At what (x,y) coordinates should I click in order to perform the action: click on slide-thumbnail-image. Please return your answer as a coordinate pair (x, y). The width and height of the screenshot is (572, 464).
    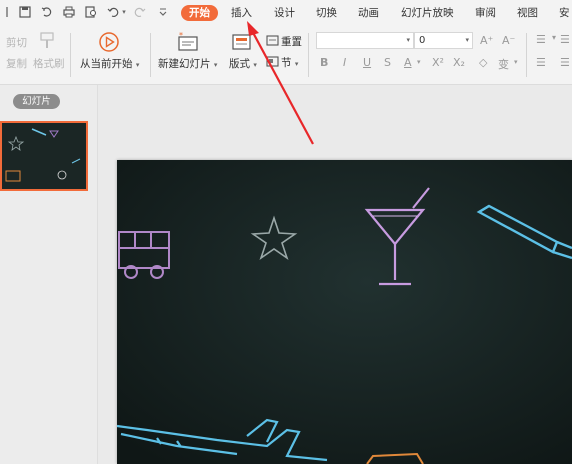
    Looking at the image, I should click on (44, 156).